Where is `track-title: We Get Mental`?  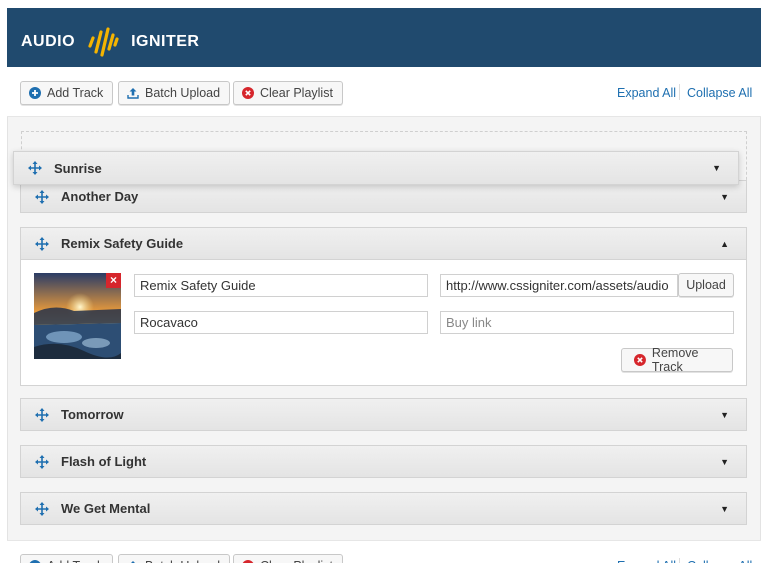
track-title: We Get Mental is located at coordinates (106, 508).